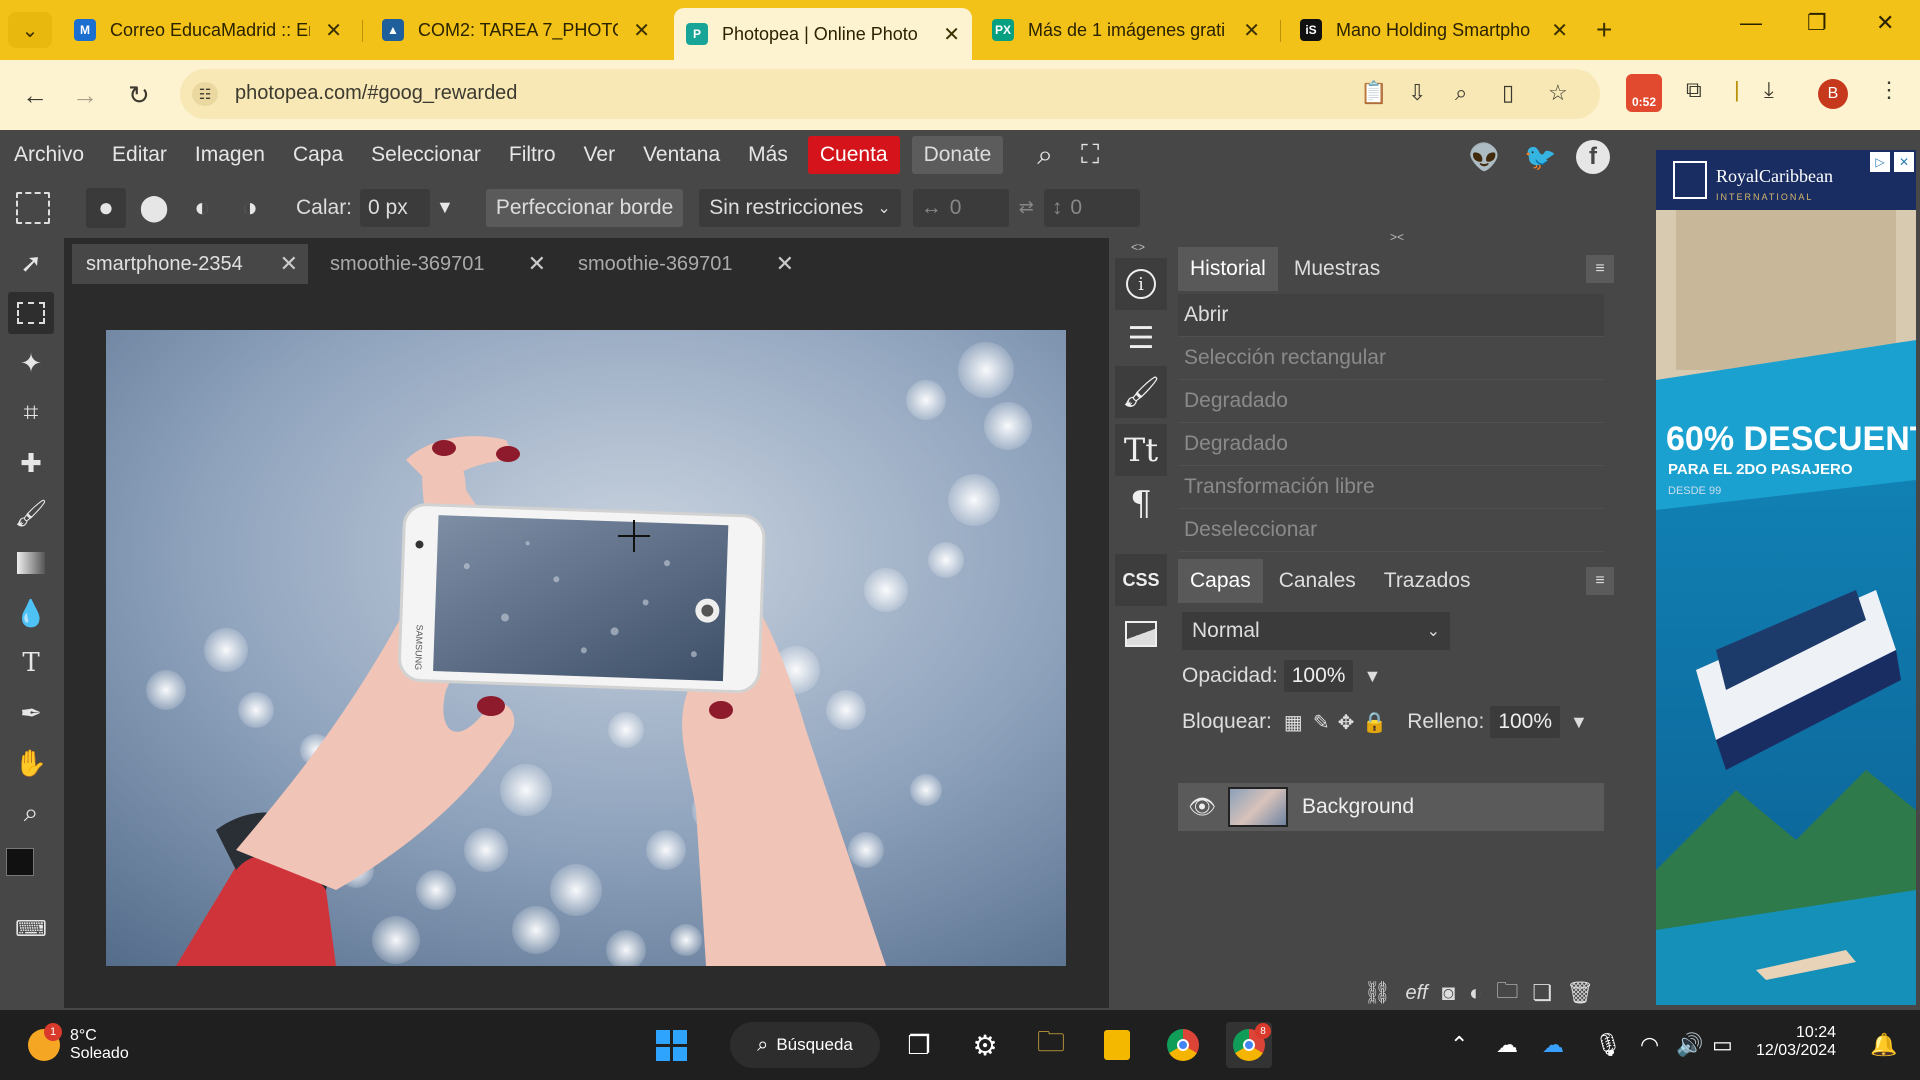  What do you see at coordinates (1141, 580) in the screenshot?
I see `css-icon: CSS` at bounding box center [1141, 580].